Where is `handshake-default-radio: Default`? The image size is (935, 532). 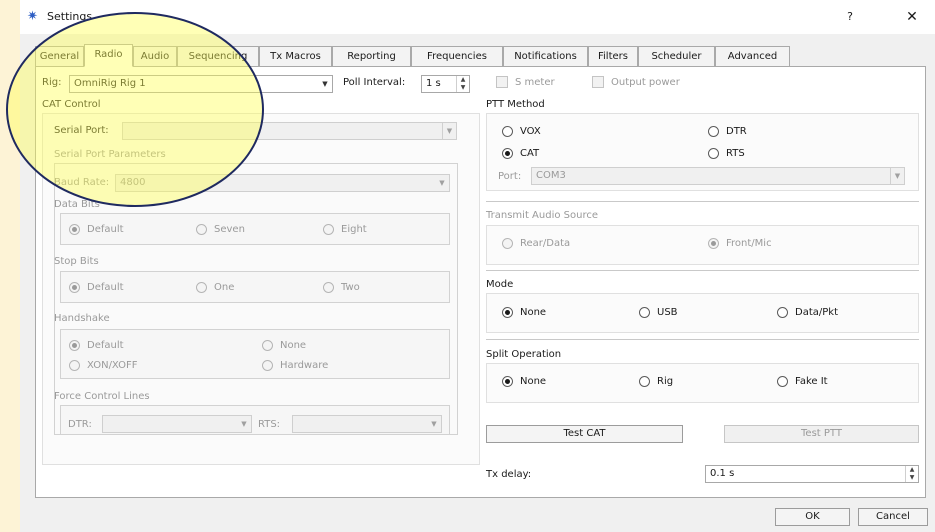 handshake-default-radio: Default is located at coordinates (96, 345).